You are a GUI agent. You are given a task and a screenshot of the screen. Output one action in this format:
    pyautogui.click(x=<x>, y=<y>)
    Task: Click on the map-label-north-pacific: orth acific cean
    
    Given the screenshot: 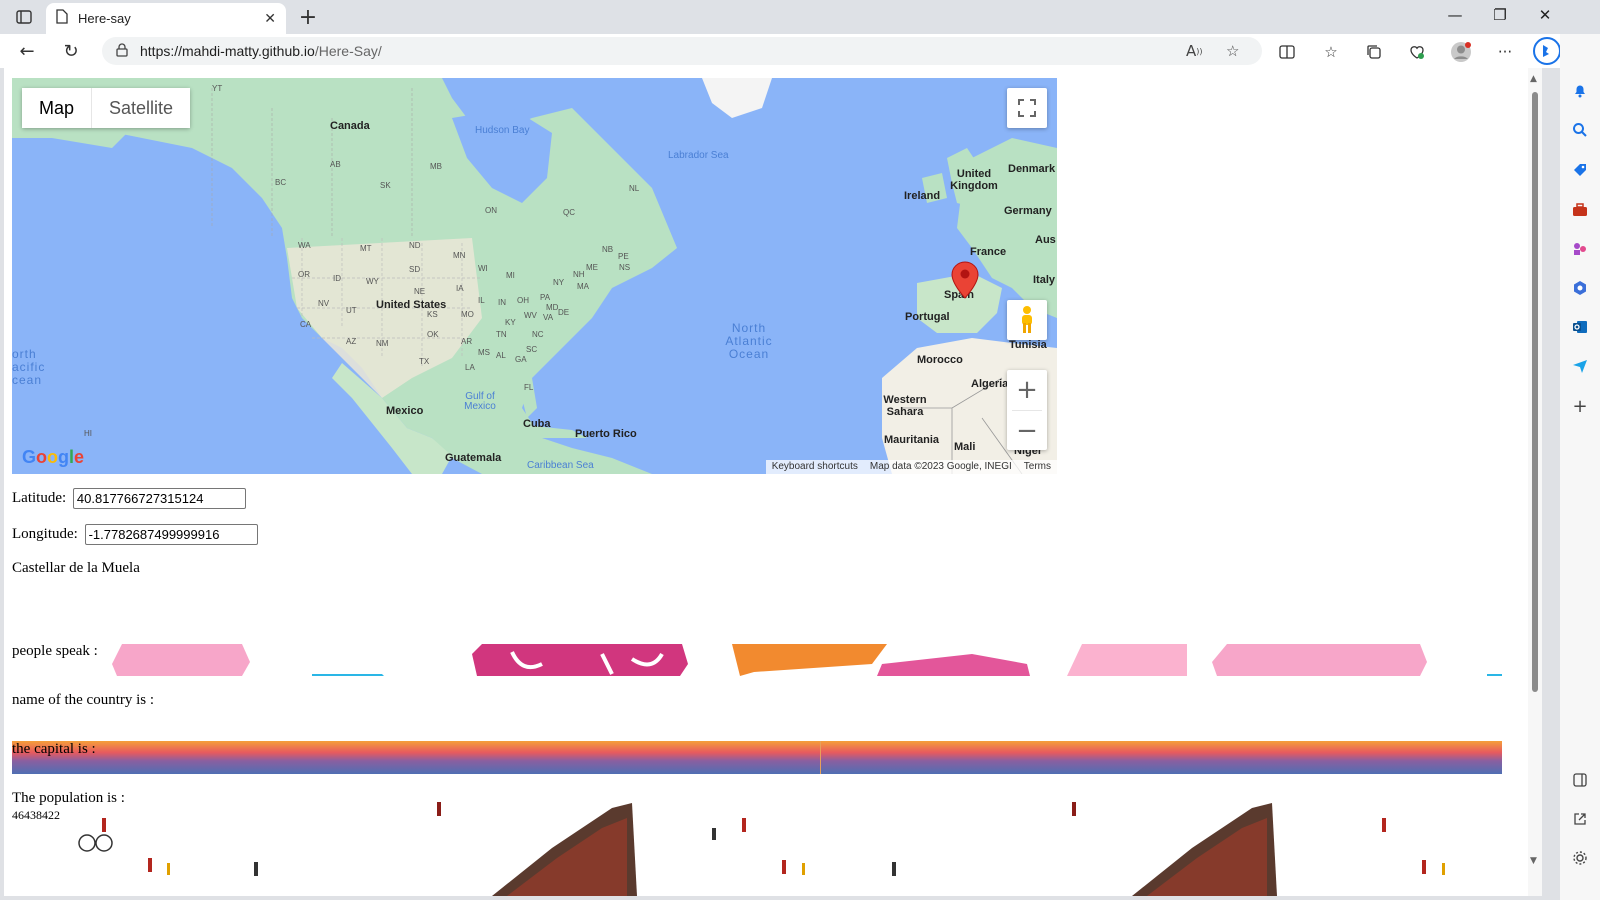 What is the action you would take?
    pyautogui.click(x=29, y=367)
    